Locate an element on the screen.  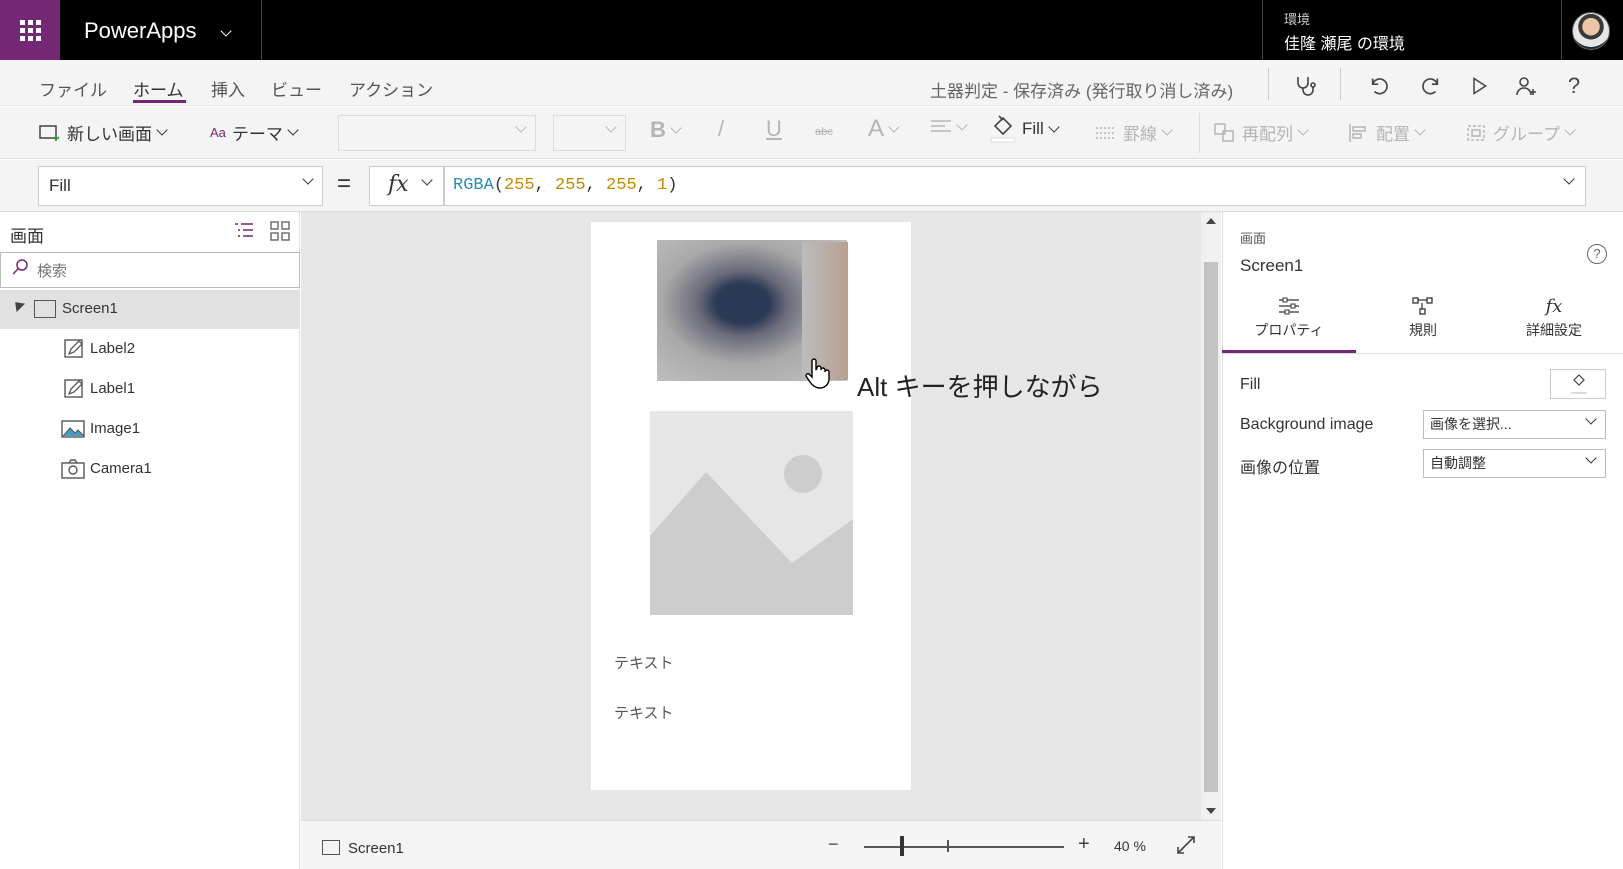
align-button: 配置 is located at coordinates (1387, 132).